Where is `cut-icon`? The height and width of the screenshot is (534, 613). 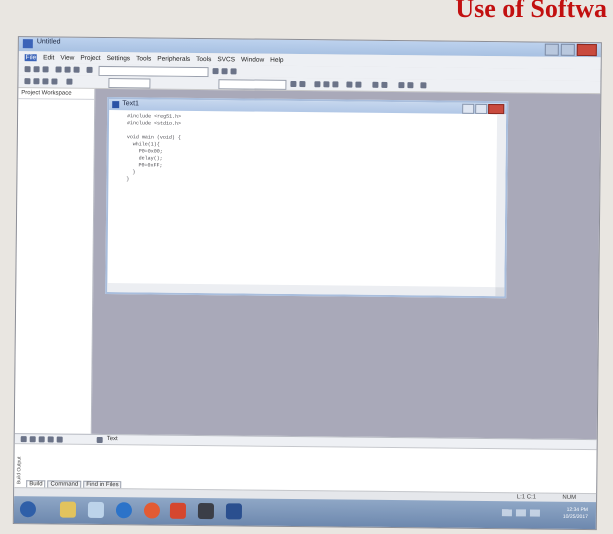
cut-icon is located at coordinates (58, 69).